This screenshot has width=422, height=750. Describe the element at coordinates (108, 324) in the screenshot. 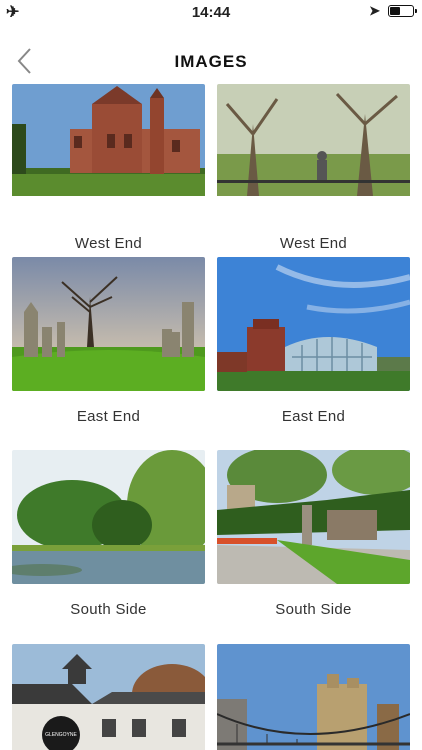

I see `photo-necropolis` at that location.